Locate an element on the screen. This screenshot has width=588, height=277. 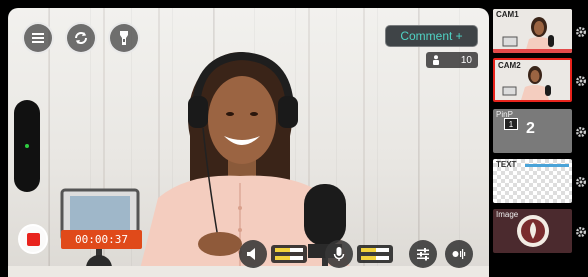
waveform-icon is located at coordinates (459, 254).